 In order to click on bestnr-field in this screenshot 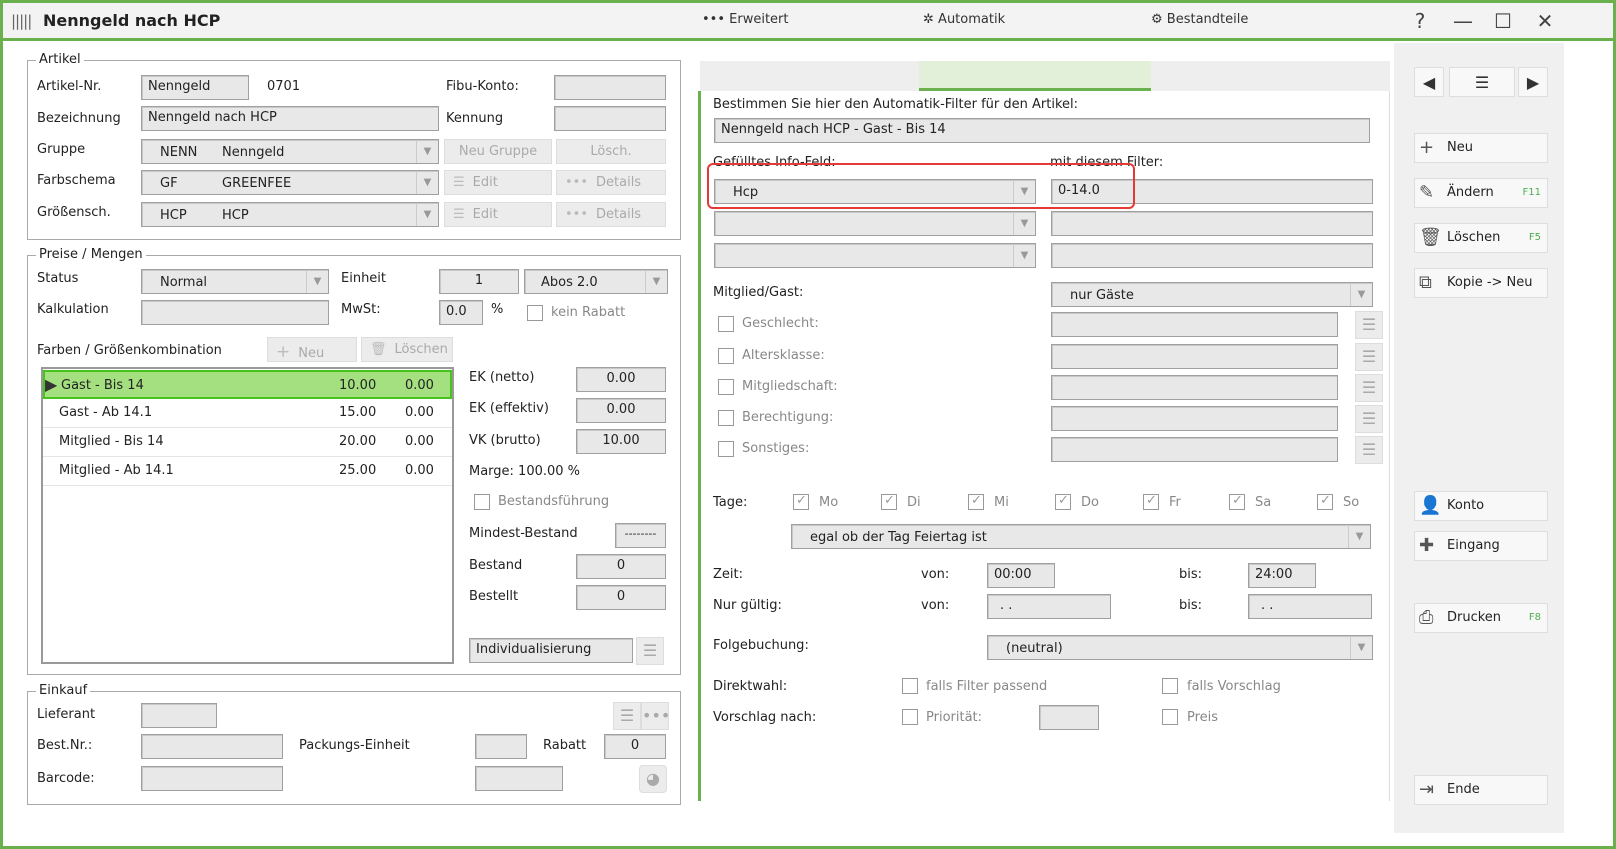, I will do `click(212, 746)`.